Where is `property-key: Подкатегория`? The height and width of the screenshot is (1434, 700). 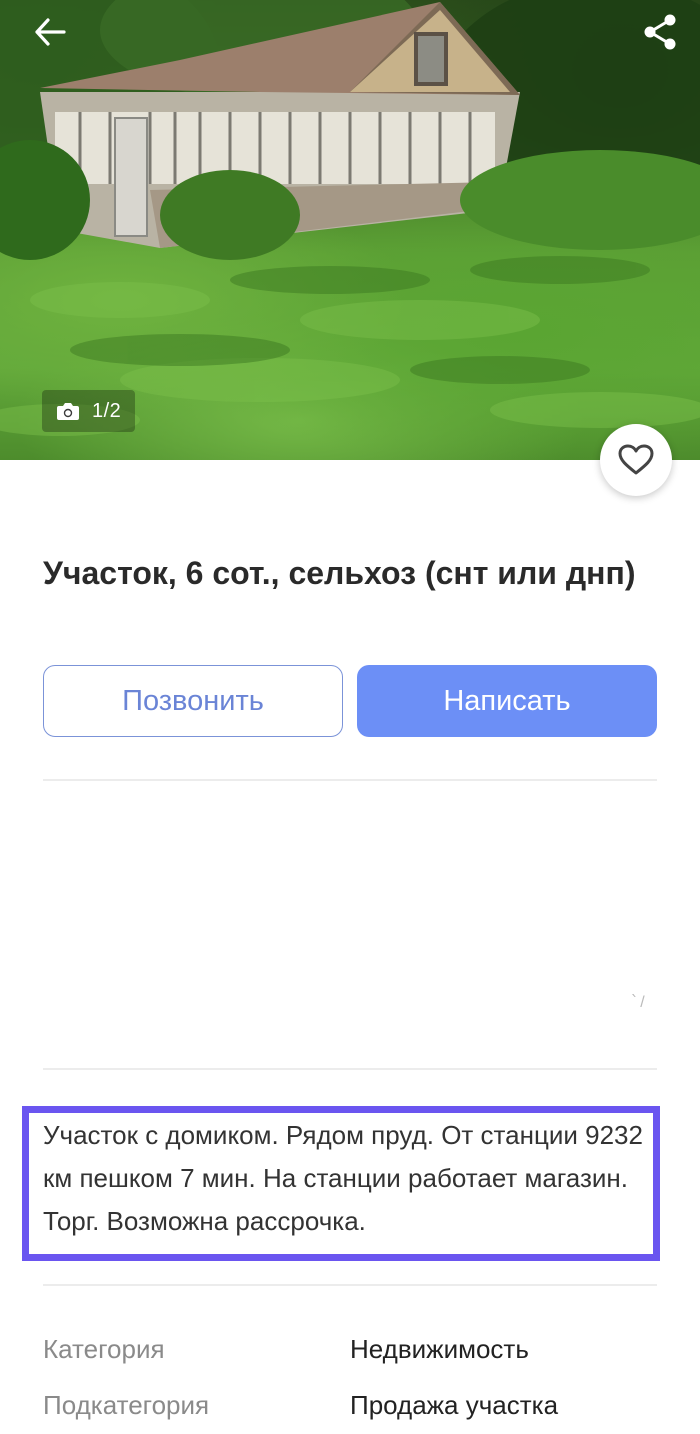 property-key: Подкатегория is located at coordinates (126, 1405).